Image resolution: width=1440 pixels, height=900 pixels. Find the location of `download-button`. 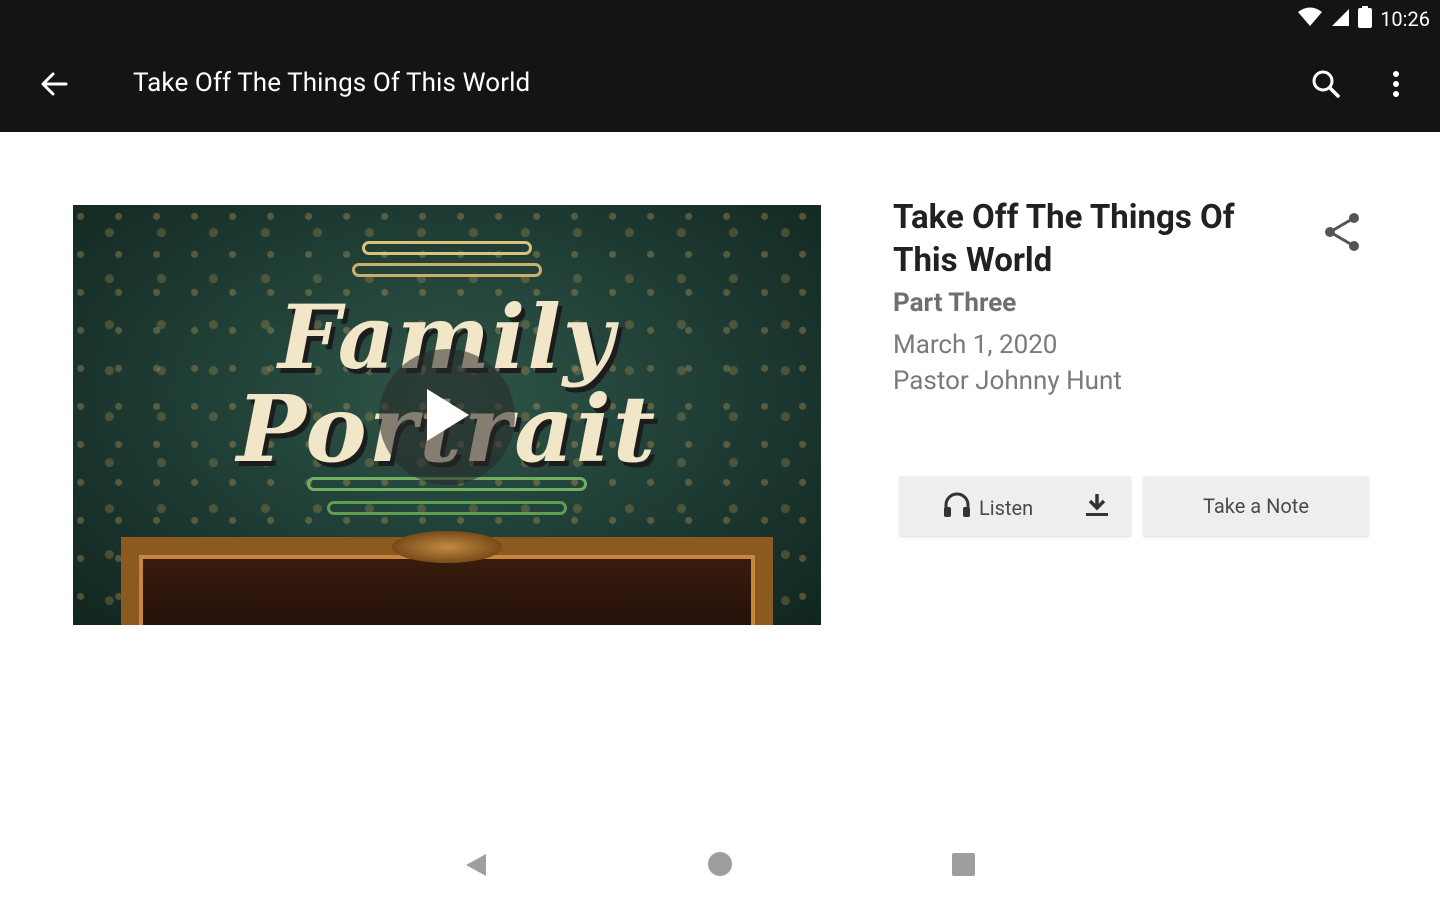

download-button is located at coordinates (1097, 507).